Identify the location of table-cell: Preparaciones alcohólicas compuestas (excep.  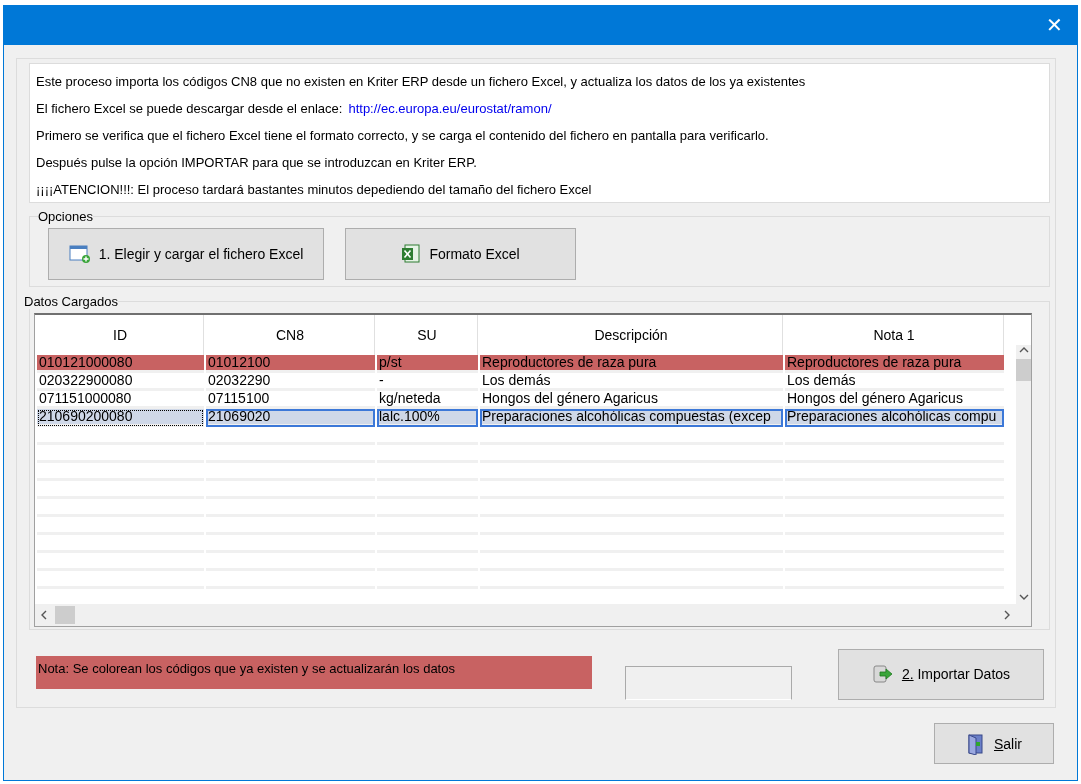
(631, 418).